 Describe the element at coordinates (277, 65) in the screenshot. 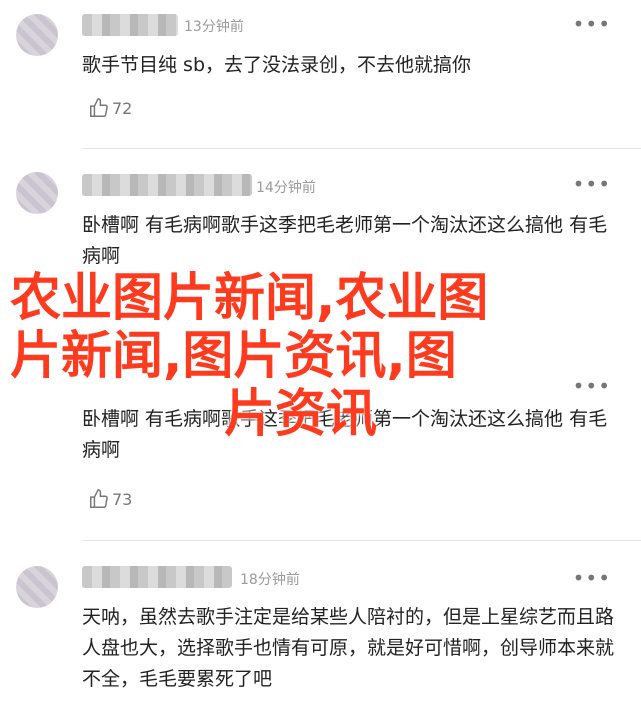

I see `comment-text: 歌手节目纯 sb，去了没法录创，不去他就搞你` at that location.